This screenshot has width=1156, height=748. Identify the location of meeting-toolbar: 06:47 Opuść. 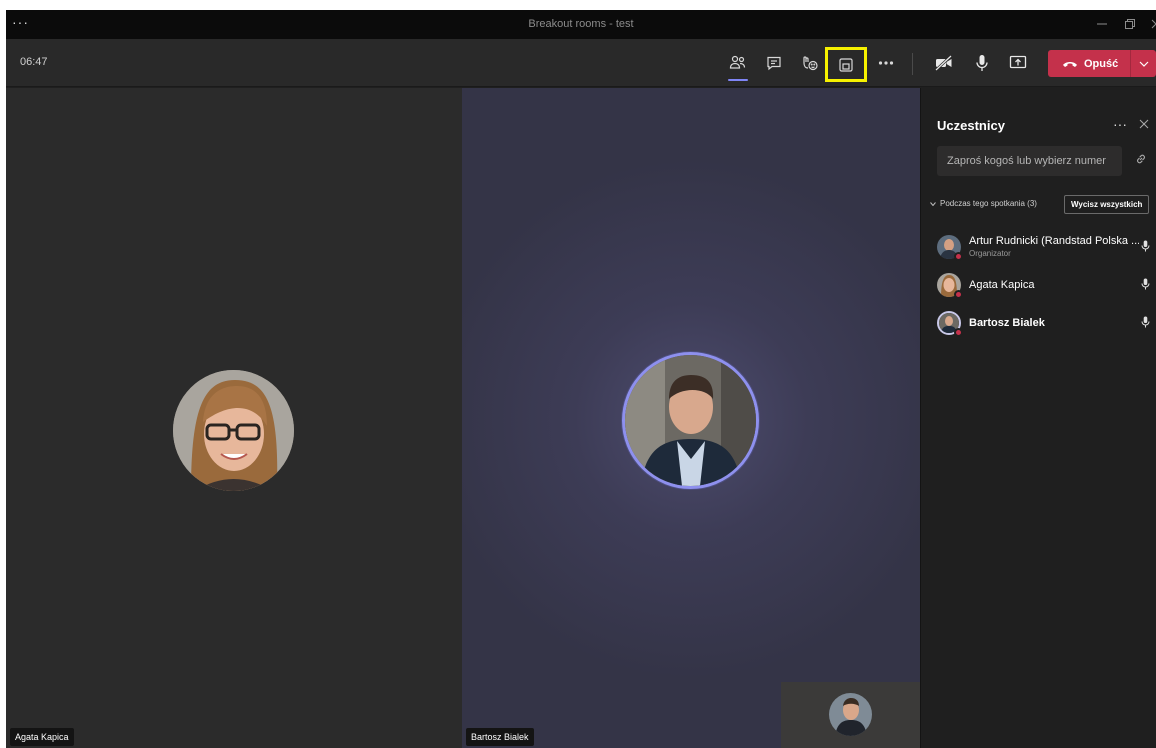
(581, 63).